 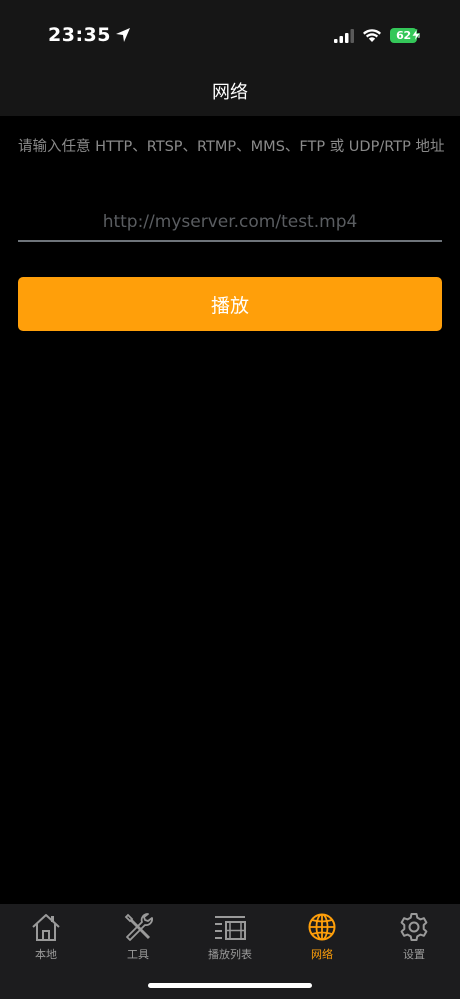 I want to click on tab-network-label: 网络, so click(x=322, y=954).